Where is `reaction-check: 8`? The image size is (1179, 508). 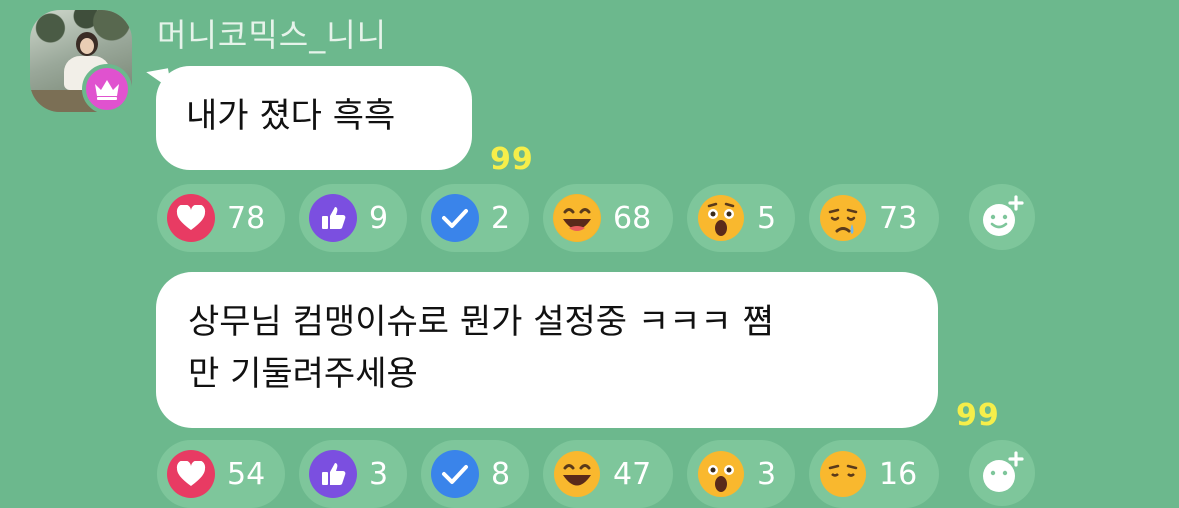 reaction-check: 8 is located at coordinates (475, 474).